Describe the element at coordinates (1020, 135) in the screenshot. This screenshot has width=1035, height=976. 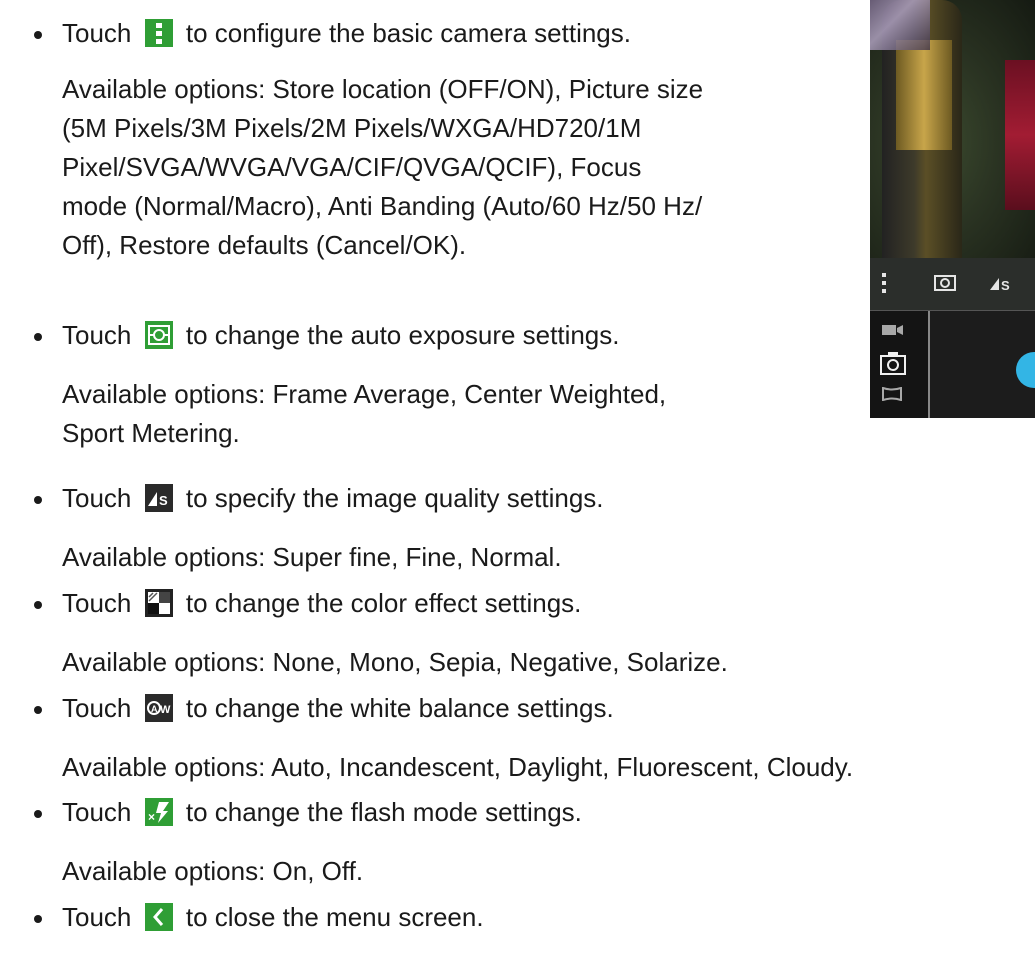
I see `berry-image` at that location.